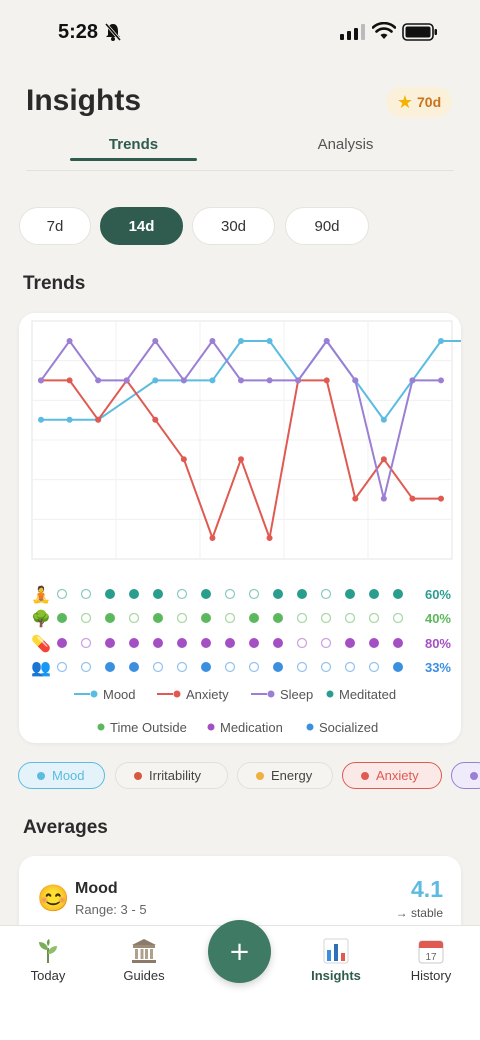 Image resolution: width=480 pixels, height=1040 pixels. I want to click on range-7d-button: 7d, so click(55, 226).